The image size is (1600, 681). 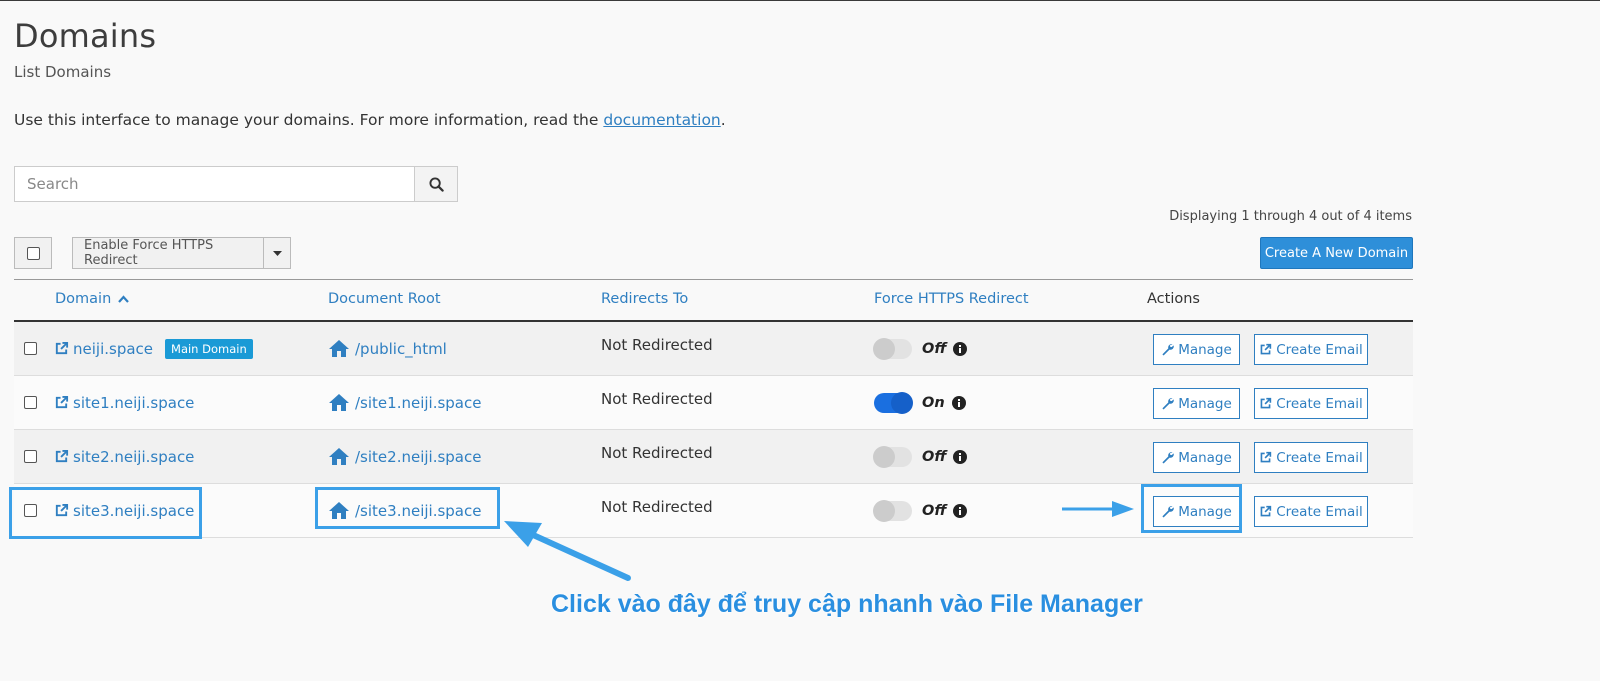 What do you see at coordinates (1098, 509) in the screenshot?
I see `arrow-to-manage-icon` at bounding box center [1098, 509].